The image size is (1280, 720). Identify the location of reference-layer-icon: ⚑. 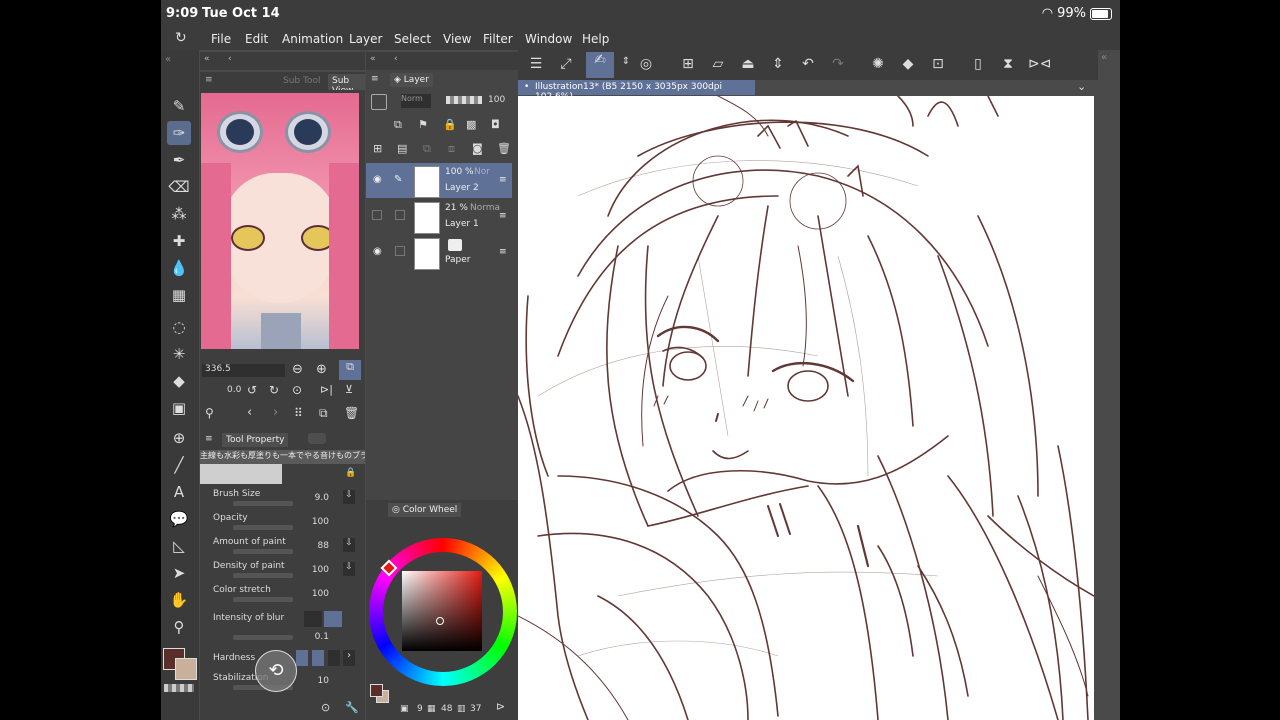
(423, 124).